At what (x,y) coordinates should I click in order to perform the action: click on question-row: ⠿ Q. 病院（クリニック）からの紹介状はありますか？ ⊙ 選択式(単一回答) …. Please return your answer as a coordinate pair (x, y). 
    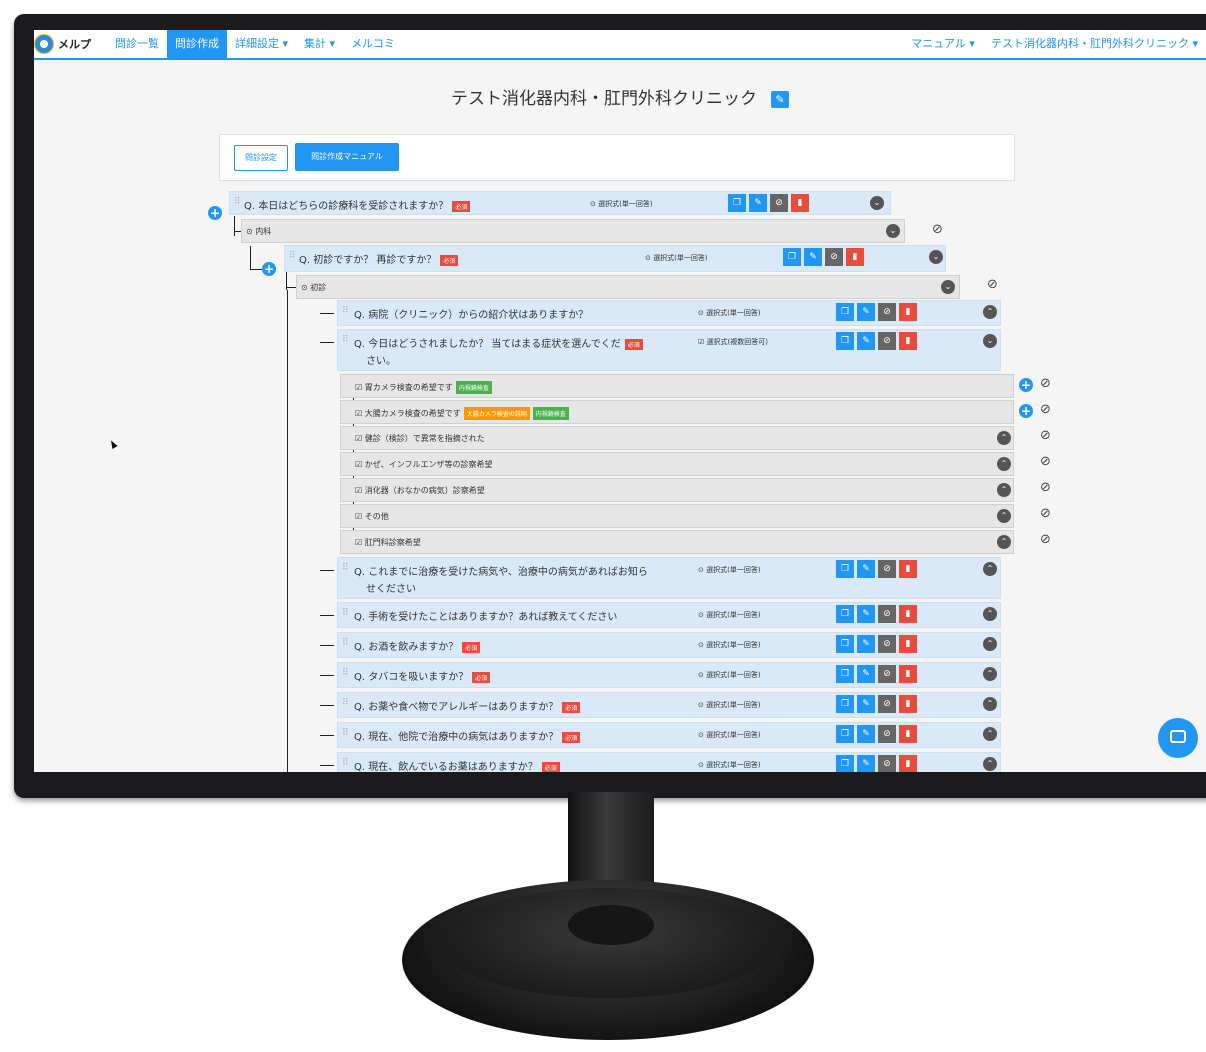
    Looking at the image, I should click on (669, 313).